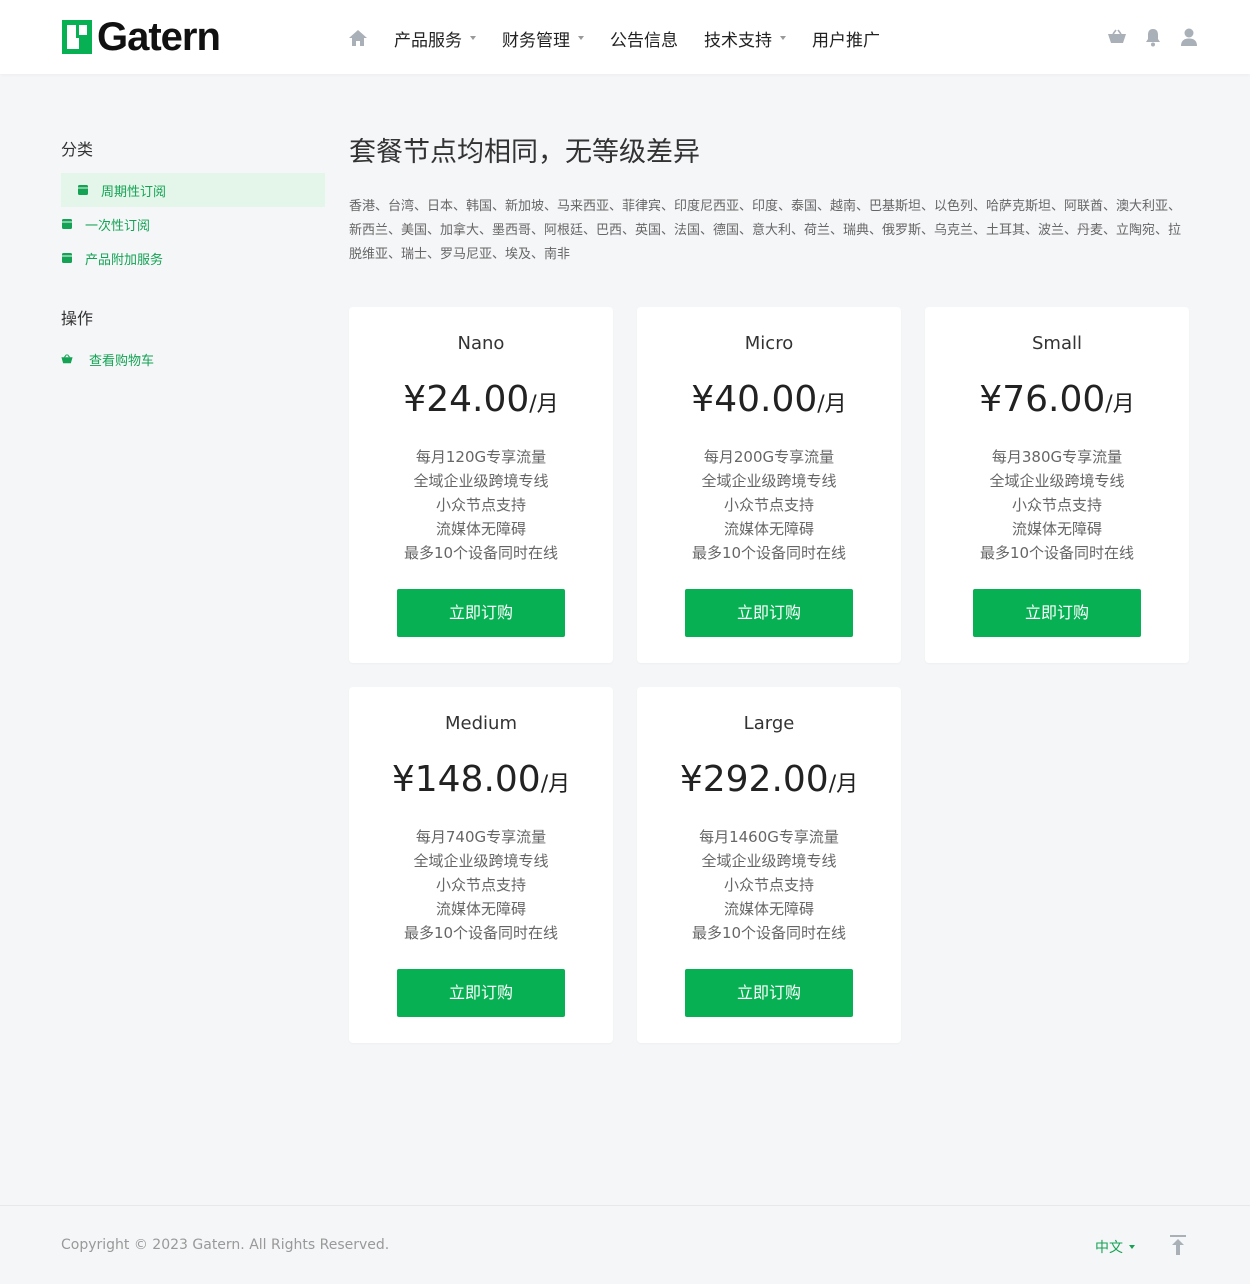 The image size is (1250, 1284). What do you see at coordinates (159, 37) in the screenshot?
I see `logo-text: Gatern` at bounding box center [159, 37].